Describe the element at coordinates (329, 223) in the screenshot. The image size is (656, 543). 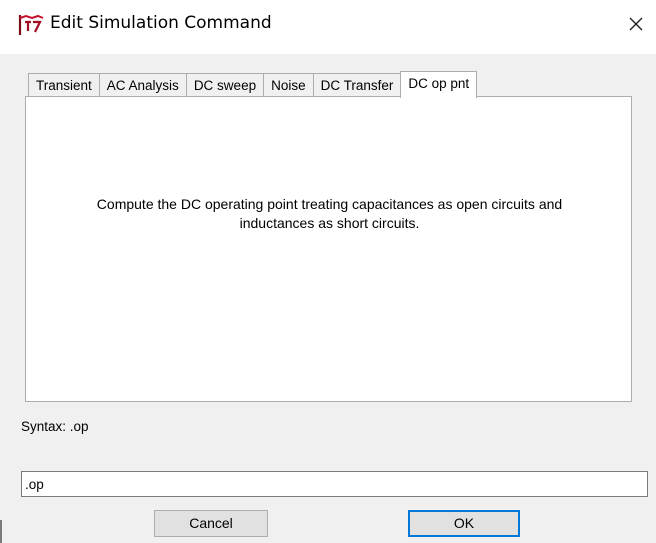
I see `description-line-2: inductances as short circuits.` at that location.